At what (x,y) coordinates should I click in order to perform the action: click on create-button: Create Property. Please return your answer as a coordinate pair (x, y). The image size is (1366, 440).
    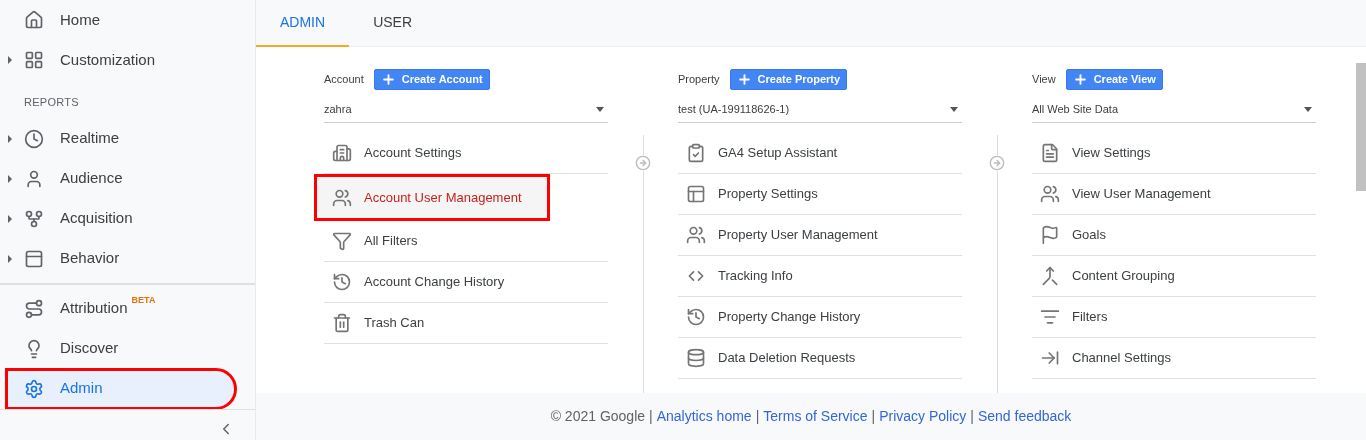
    Looking at the image, I should click on (788, 79).